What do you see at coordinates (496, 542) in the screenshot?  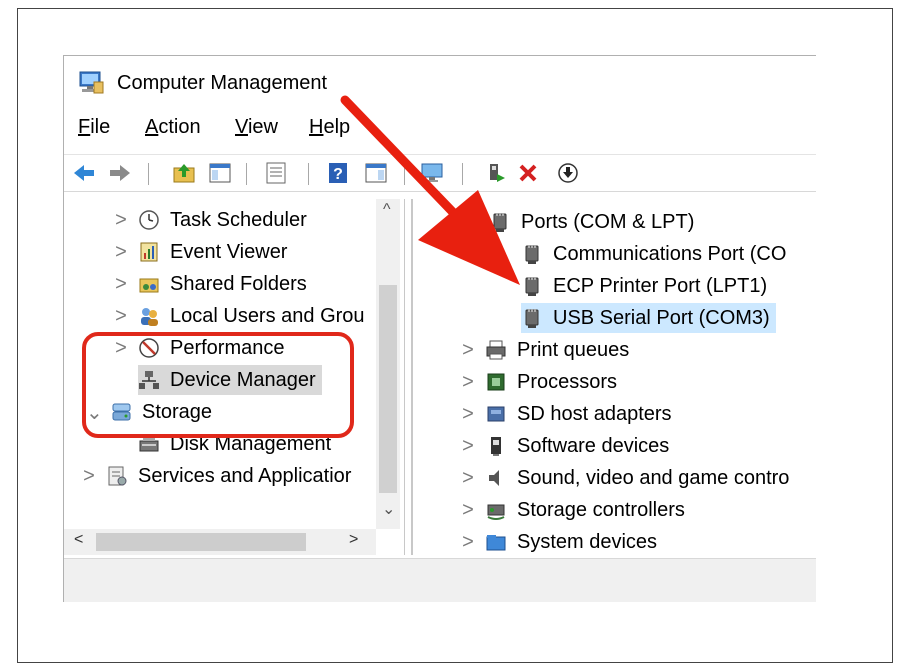 I see `system-devices-icon` at bounding box center [496, 542].